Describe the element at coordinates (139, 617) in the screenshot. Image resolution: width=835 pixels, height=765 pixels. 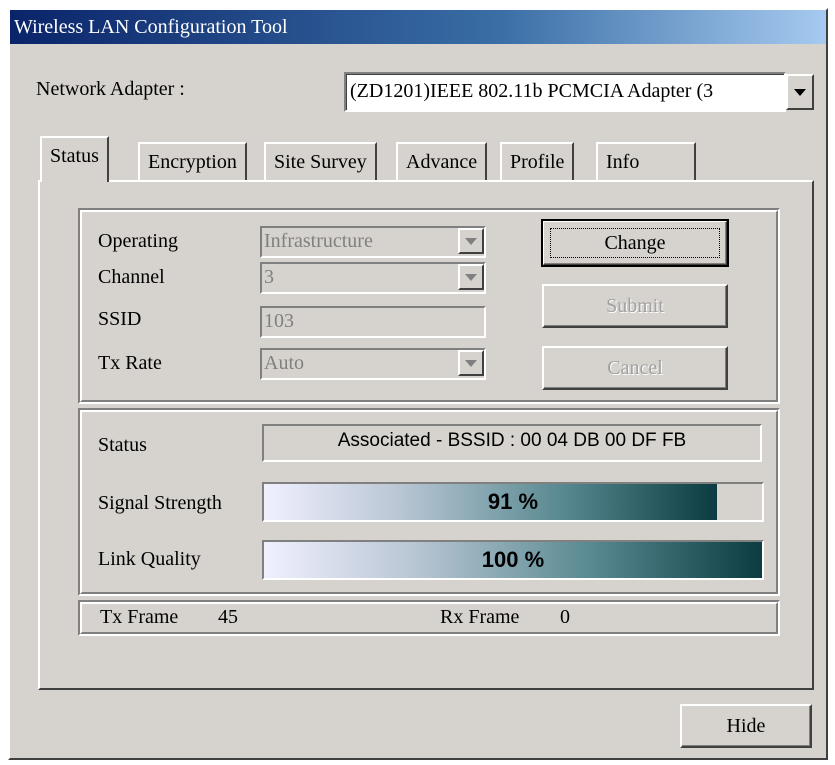
I see `tx-frame-label: Tx Frame` at that location.